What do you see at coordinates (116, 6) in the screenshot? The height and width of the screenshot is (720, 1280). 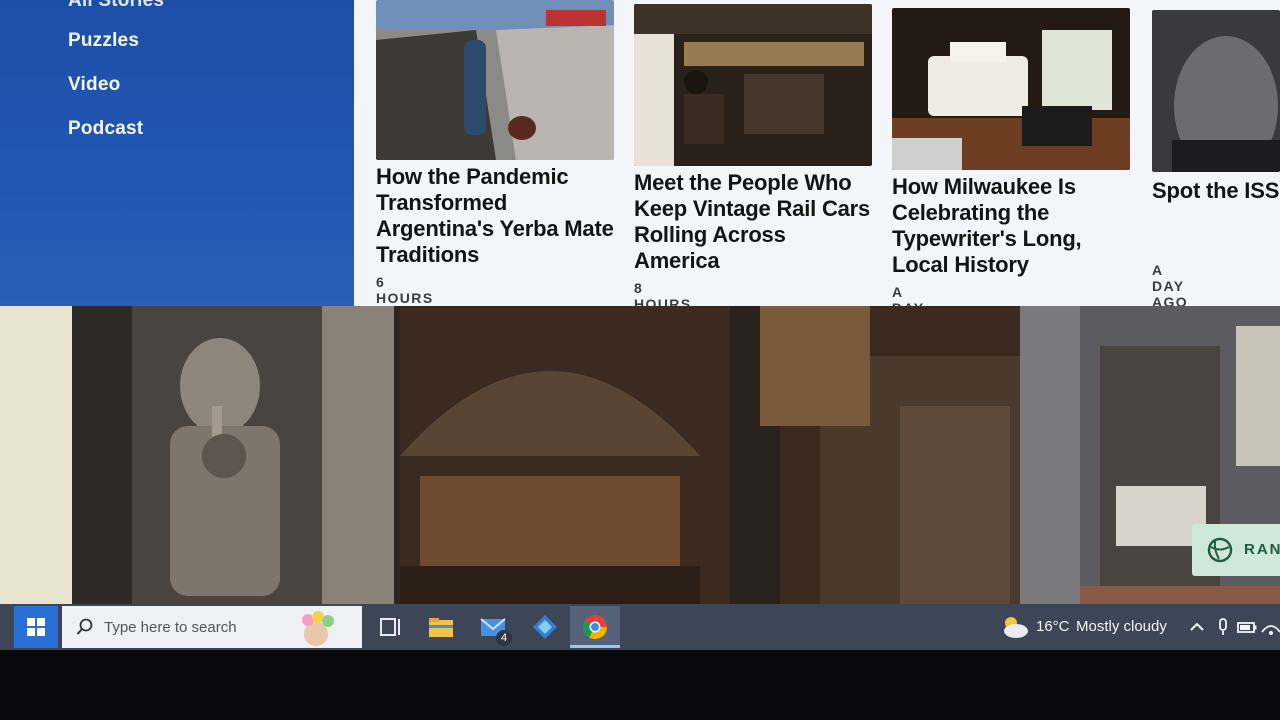 I see `sidebar-item-all-stories: All Stories` at bounding box center [116, 6].